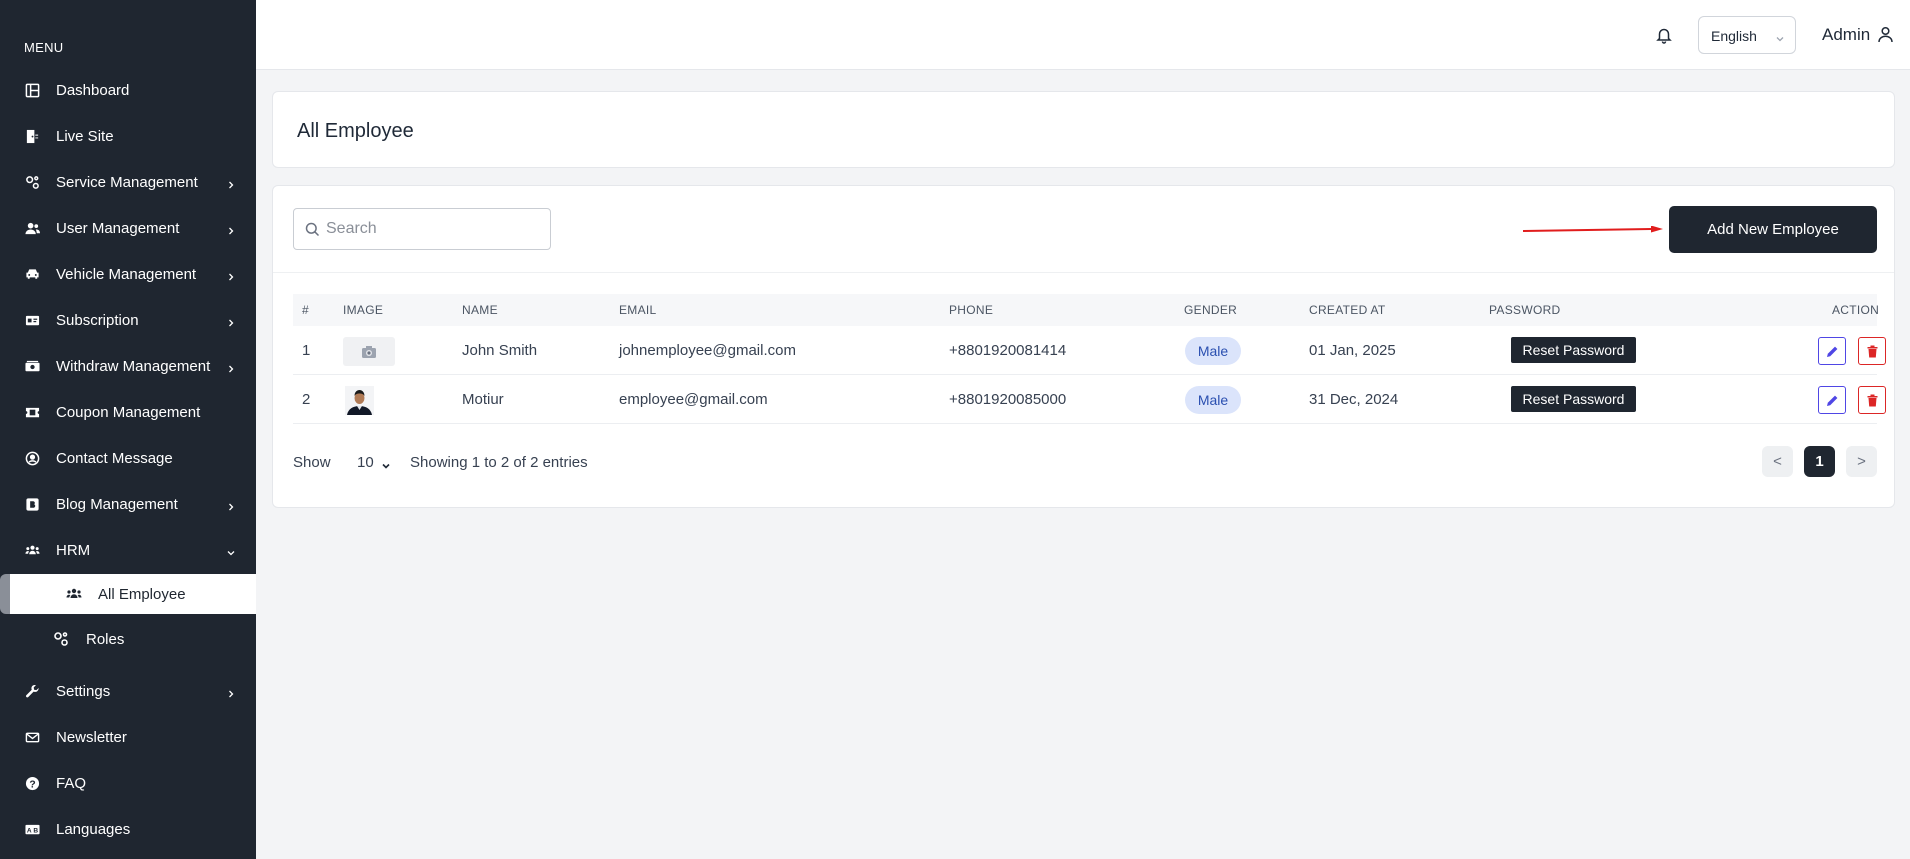 This screenshot has width=1910, height=859. What do you see at coordinates (499, 462) in the screenshot?
I see `entries-info: Showing 1 to 2 of 2 entries` at bounding box center [499, 462].